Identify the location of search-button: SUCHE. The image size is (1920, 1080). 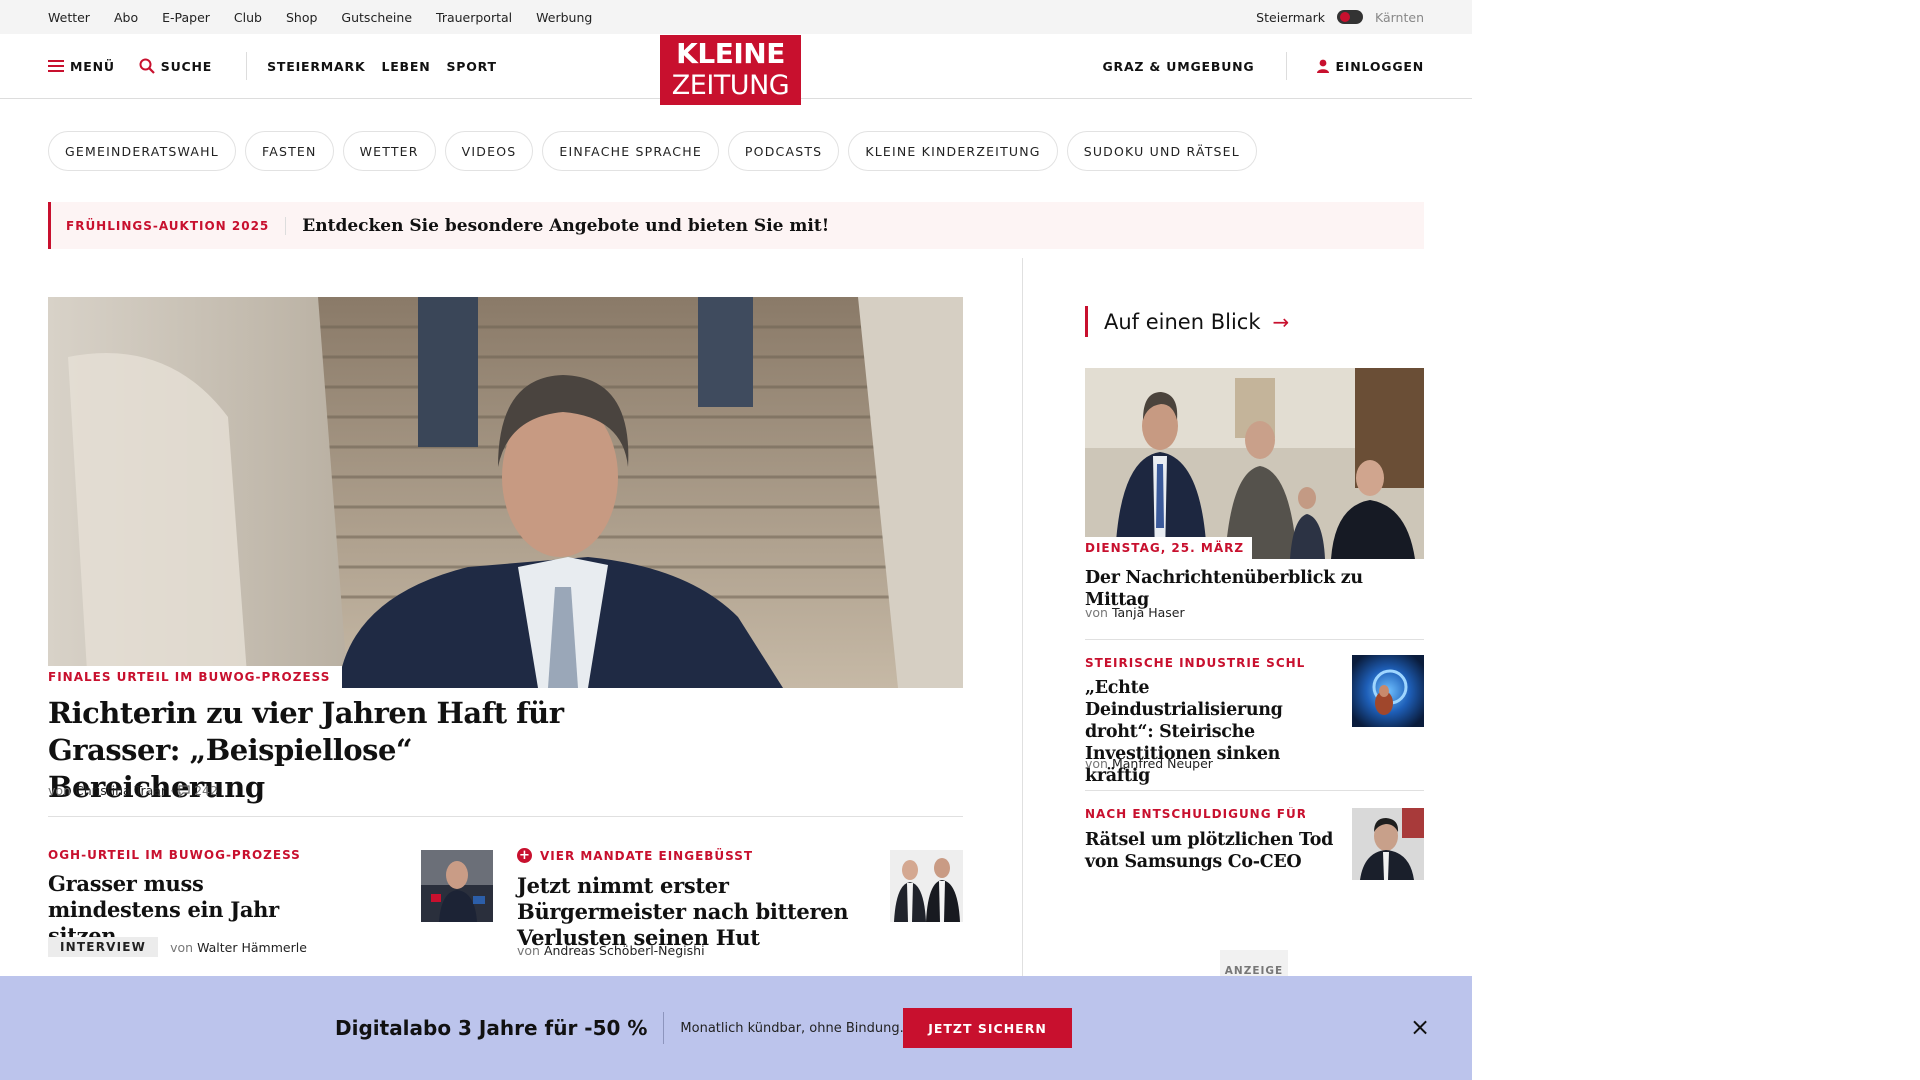
(175, 66).